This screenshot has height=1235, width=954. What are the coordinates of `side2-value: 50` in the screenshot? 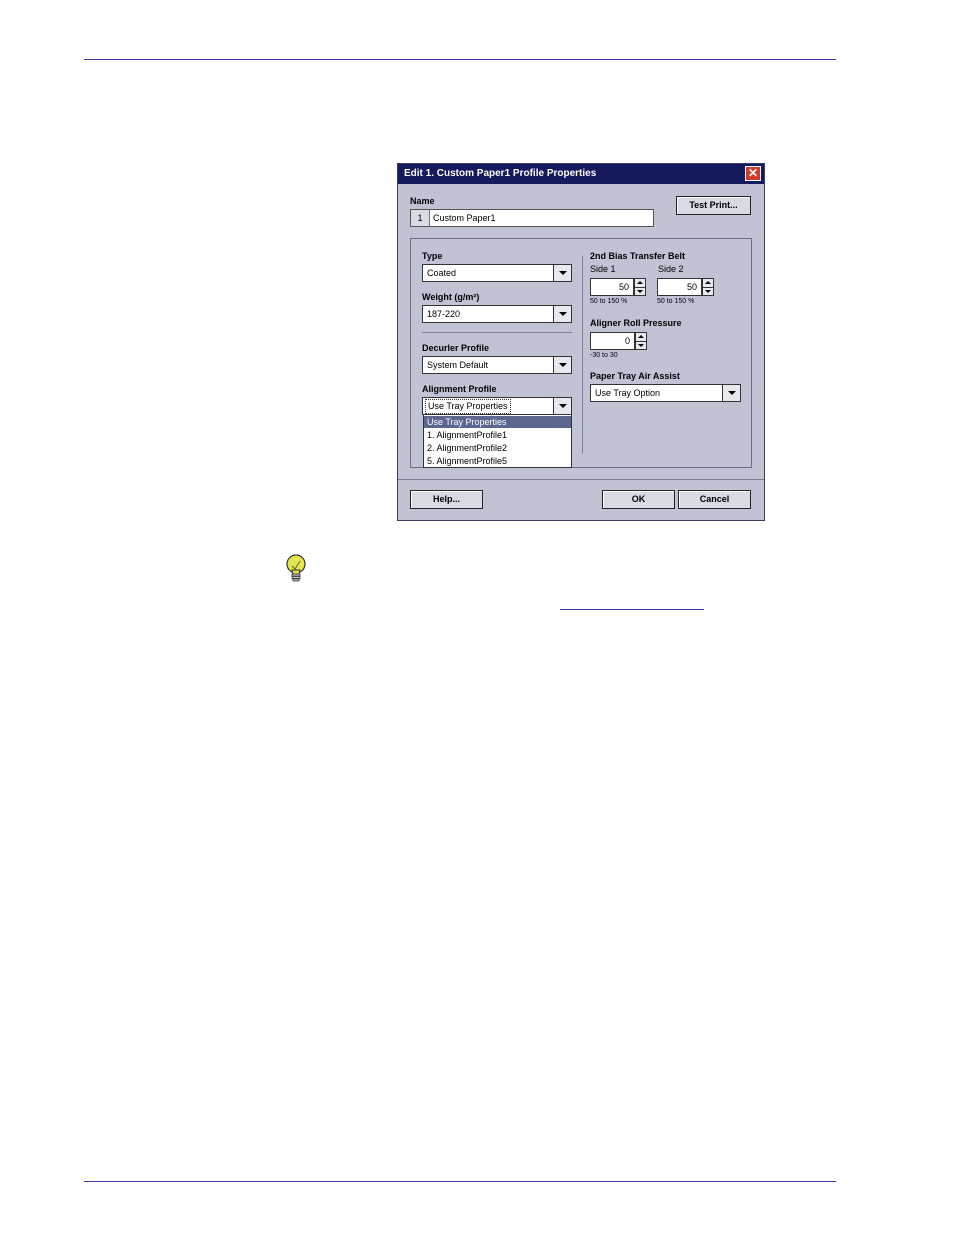 It's located at (691, 287).